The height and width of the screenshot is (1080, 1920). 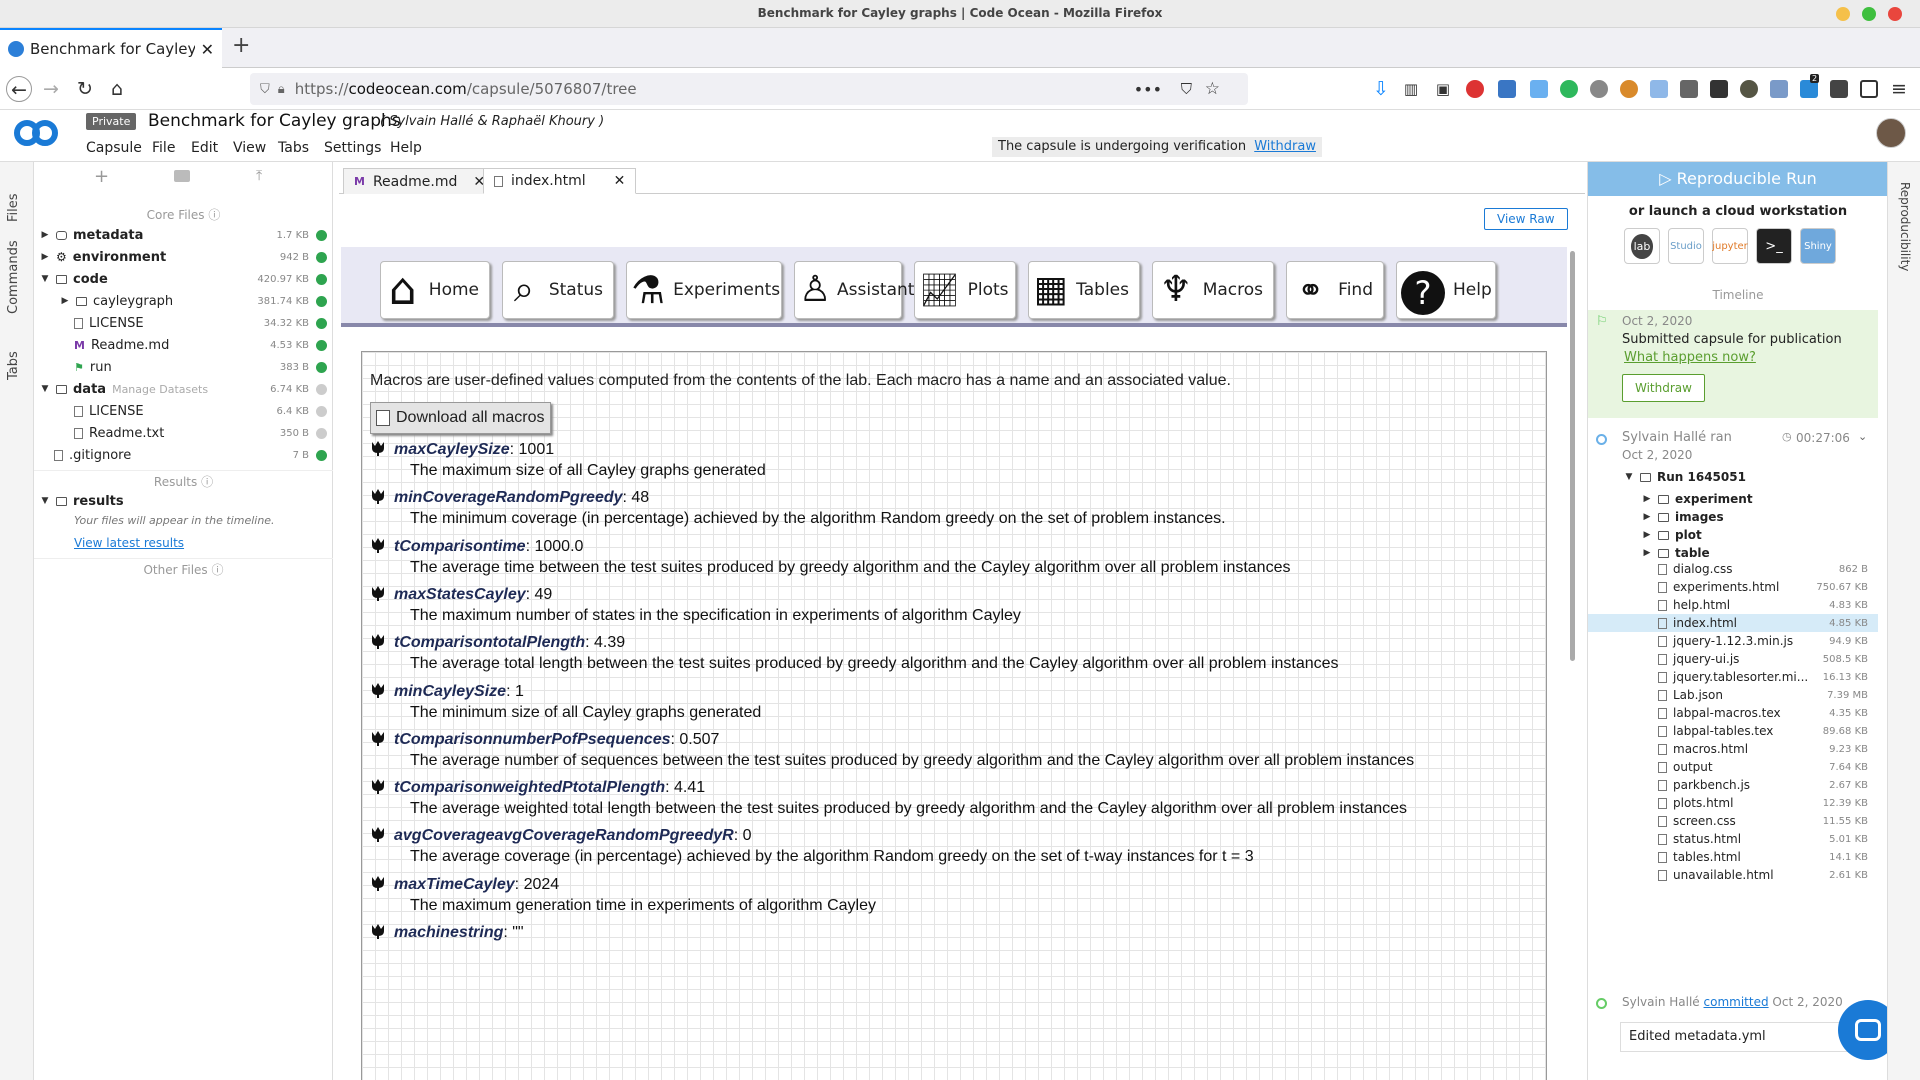 I want to click on user-avatar, so click(x=1891, y=133).